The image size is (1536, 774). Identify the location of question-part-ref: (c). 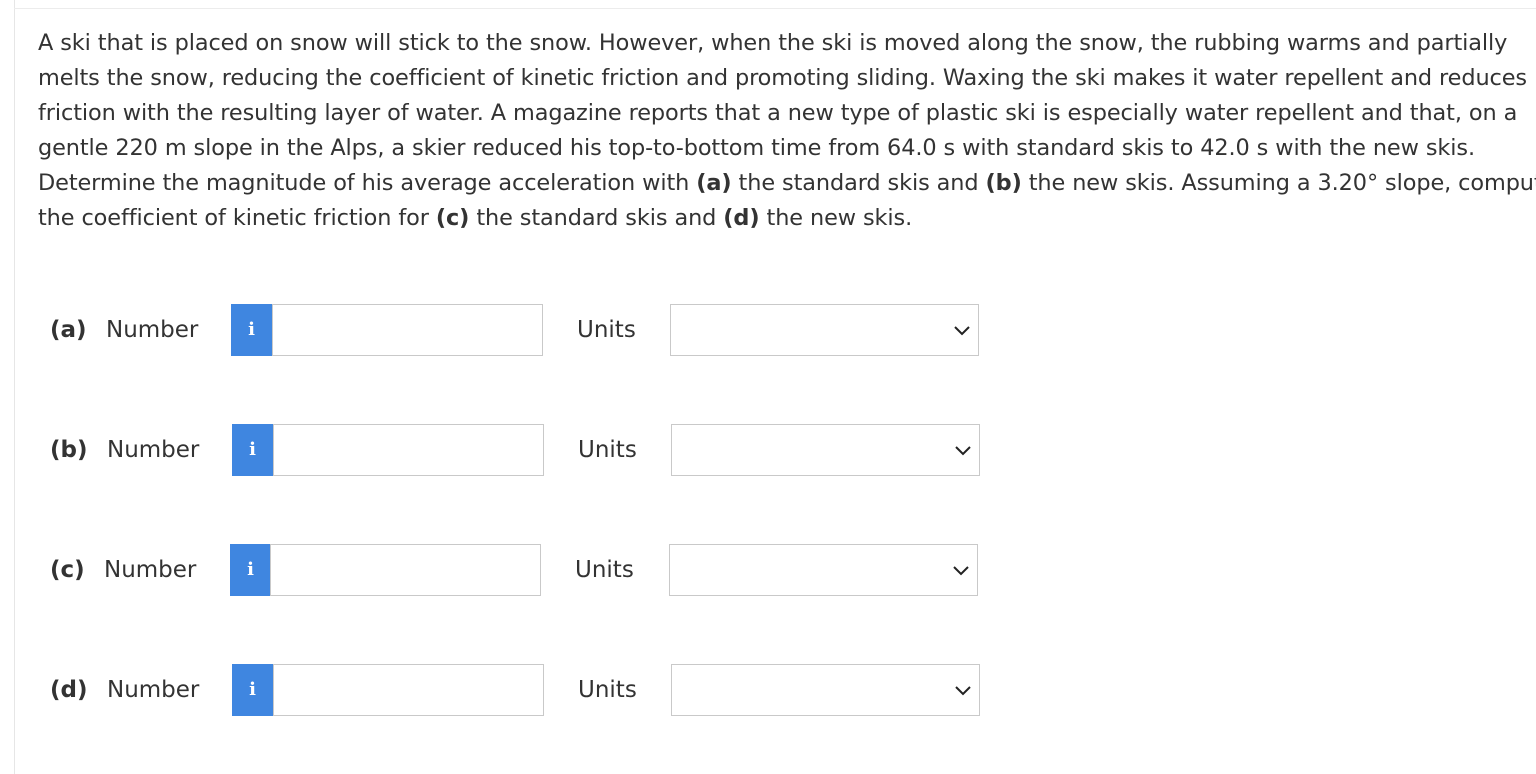
(452, 218).